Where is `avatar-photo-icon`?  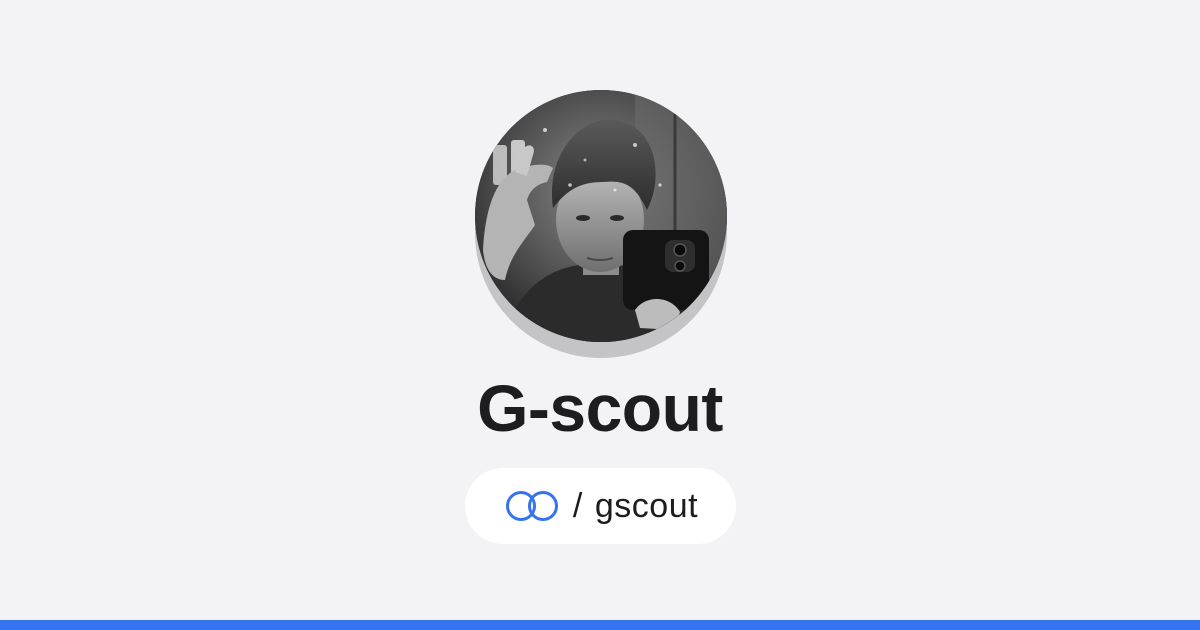
avatar-photo-icon is located at coordinates (601, 216).